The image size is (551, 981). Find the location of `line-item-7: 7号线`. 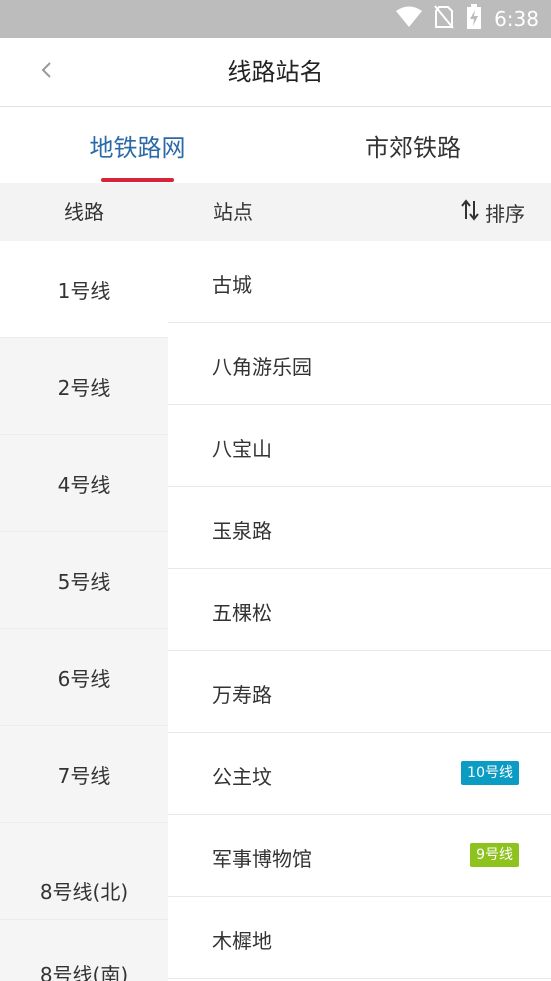

line-item-7: 7号线 is located at coordinates (84, 774).